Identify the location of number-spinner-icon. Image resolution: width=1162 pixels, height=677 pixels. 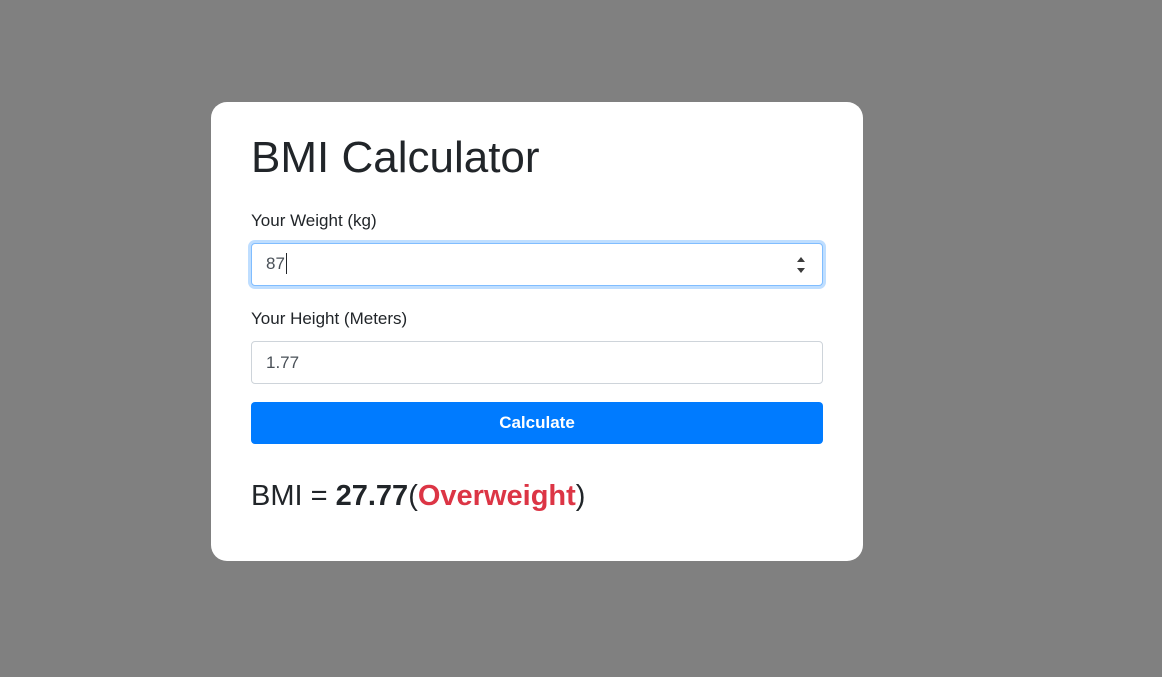
(801, 265).